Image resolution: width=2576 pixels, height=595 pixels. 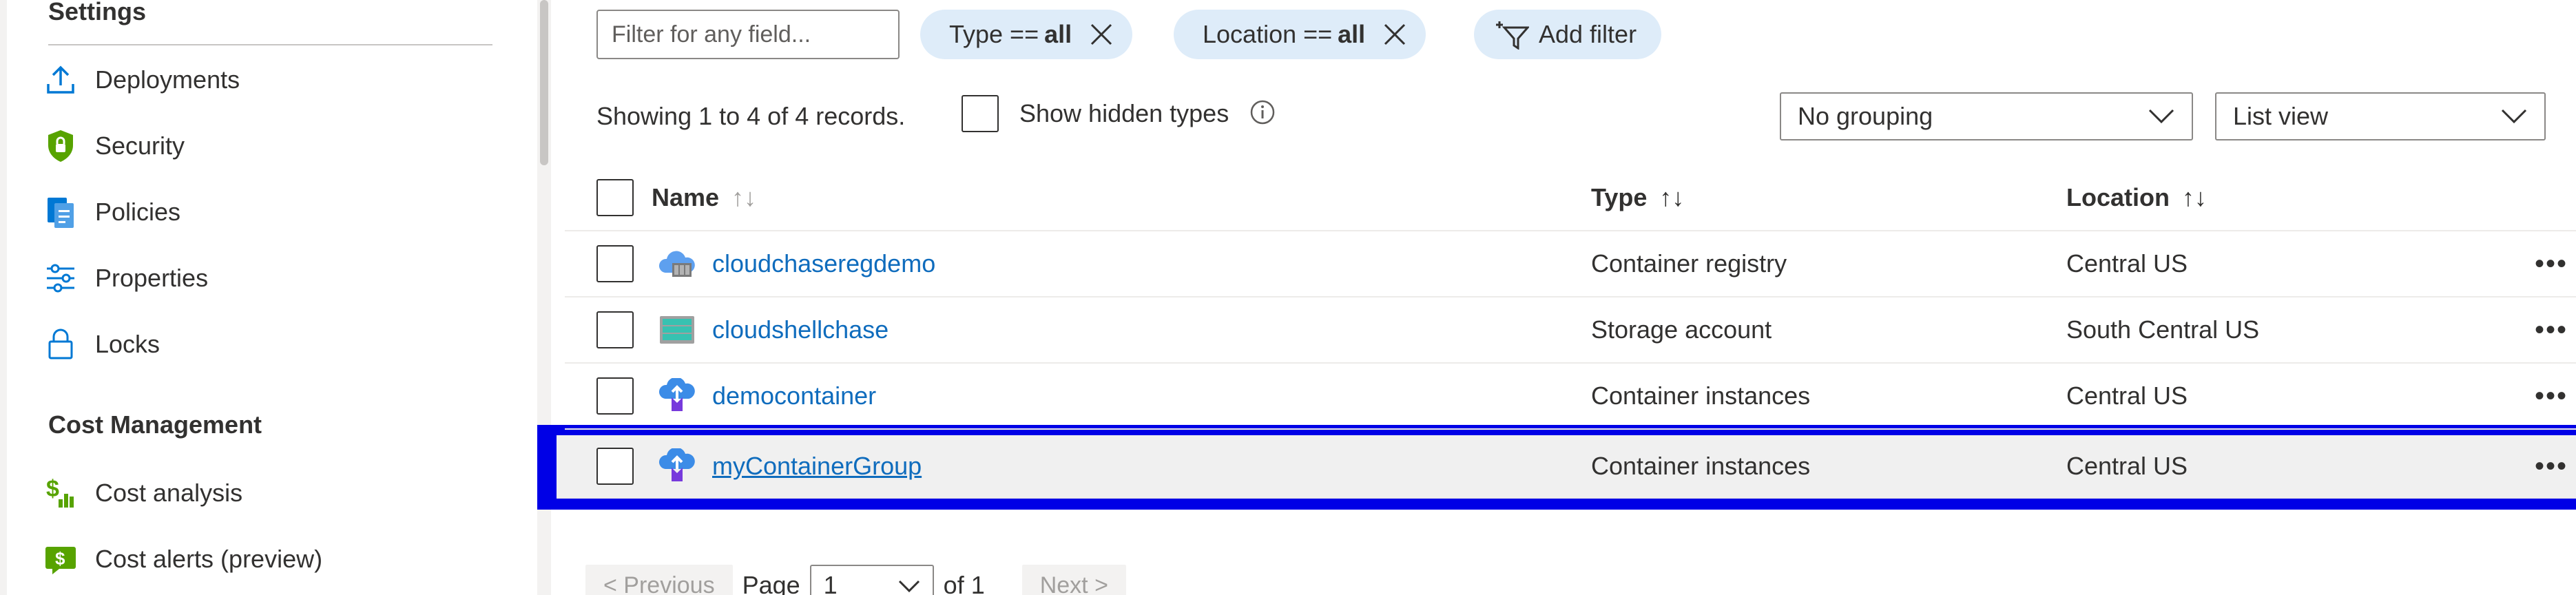 I want to click on sidebar-item-policies: Policies, so click(x=274, y=212).